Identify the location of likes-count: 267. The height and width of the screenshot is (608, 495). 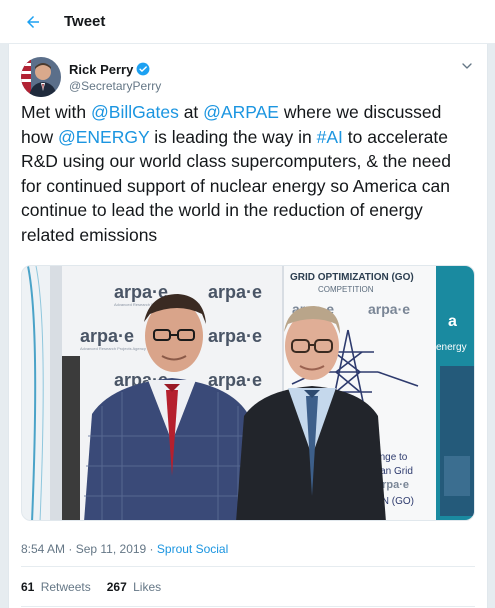
(116, 587).